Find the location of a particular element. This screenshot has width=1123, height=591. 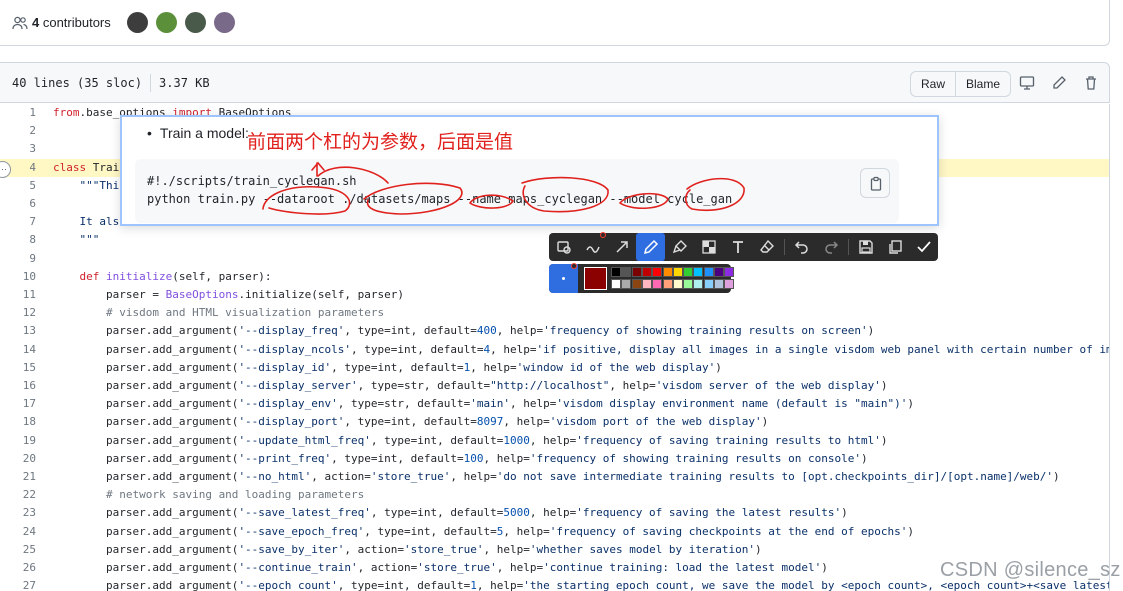

line-number: 9 is located at coordinates (18, 259).